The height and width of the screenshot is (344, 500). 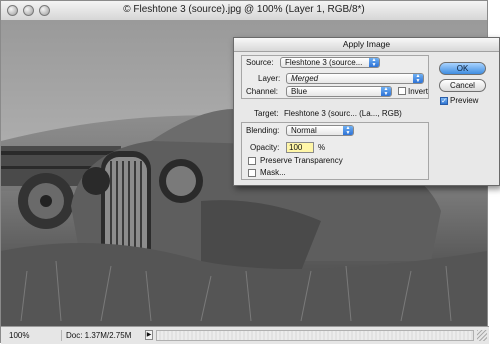 I want to click on mask-checkbox, so click(x=252, y=173).